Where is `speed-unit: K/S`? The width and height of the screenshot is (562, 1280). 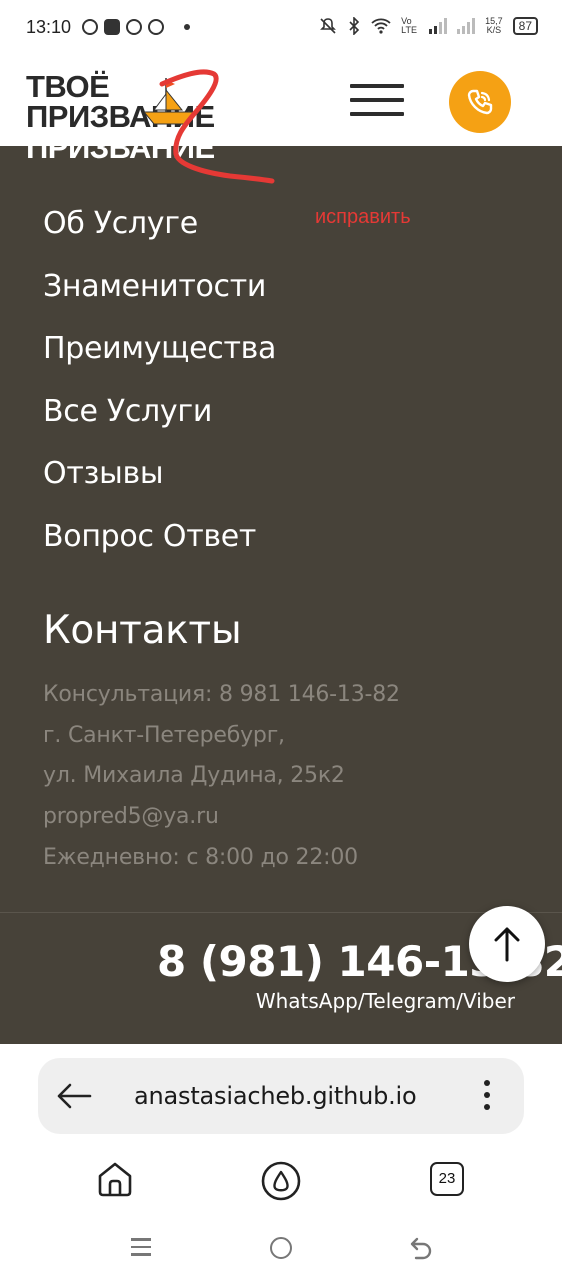 speed-unit: K/S is located at coordinates (494, 30).